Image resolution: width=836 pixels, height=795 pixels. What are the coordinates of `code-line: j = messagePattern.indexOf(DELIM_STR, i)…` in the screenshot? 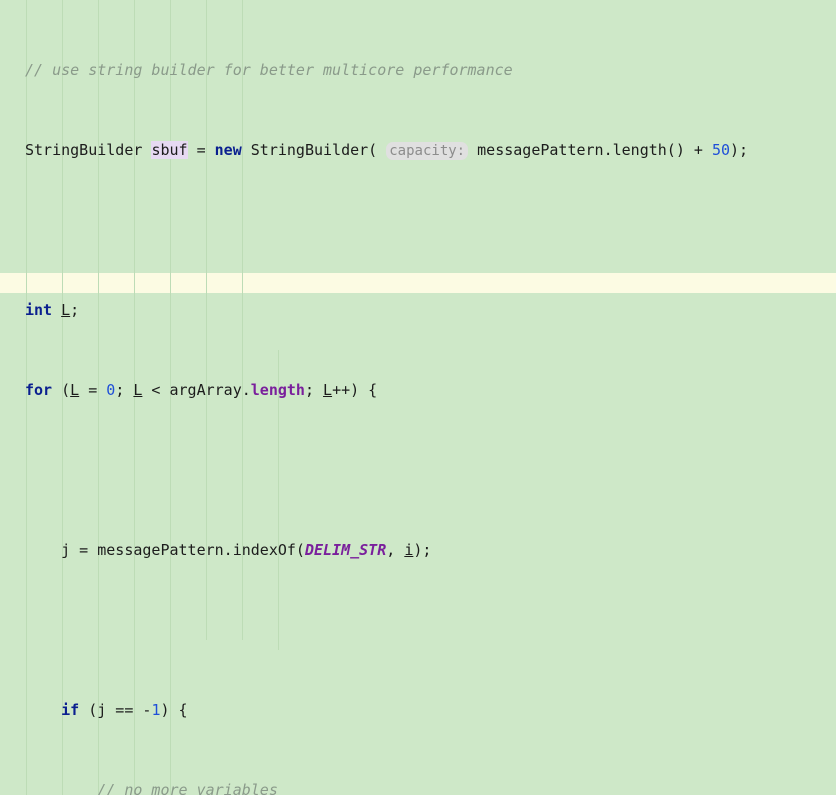 It's located at (430, 550).